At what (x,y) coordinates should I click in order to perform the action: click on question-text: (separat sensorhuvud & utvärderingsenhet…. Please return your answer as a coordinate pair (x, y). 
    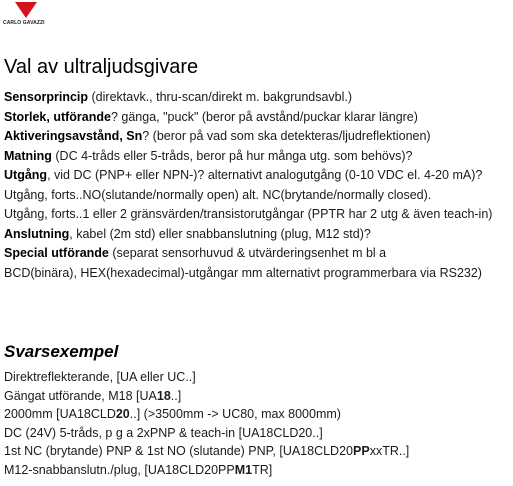
    Looking at the image, I should click on (247, 253).